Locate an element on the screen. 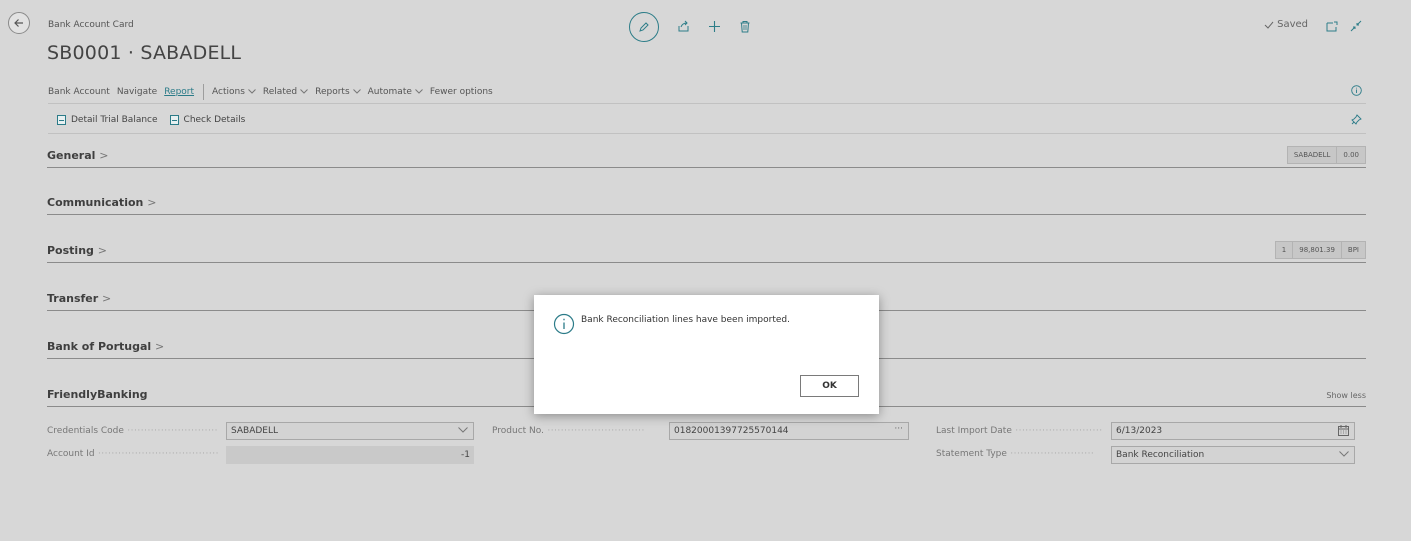 This screenshot has width=1411, height=541. section-posting-label: Posting is located at coordinates (70, 250).